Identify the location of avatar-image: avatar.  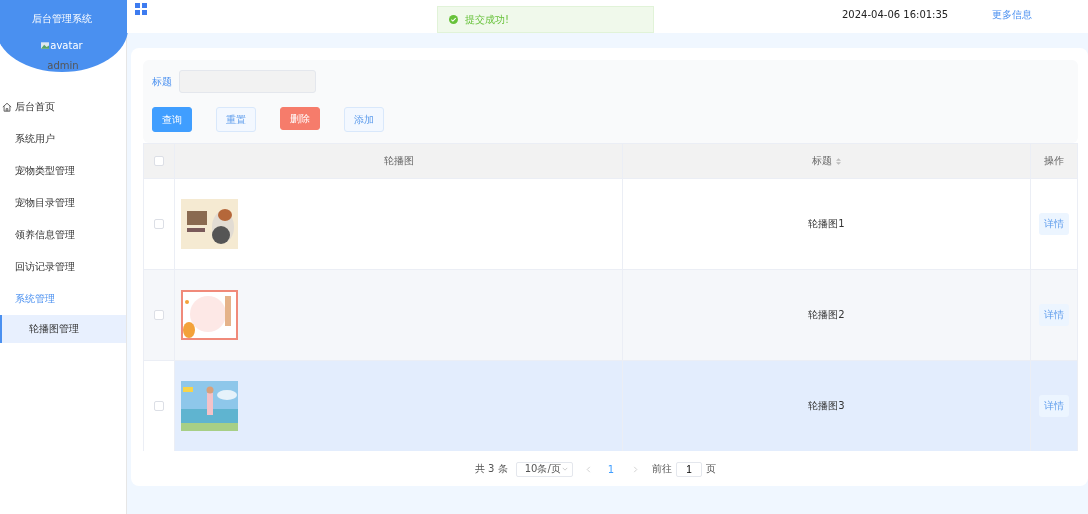
(62, 45).